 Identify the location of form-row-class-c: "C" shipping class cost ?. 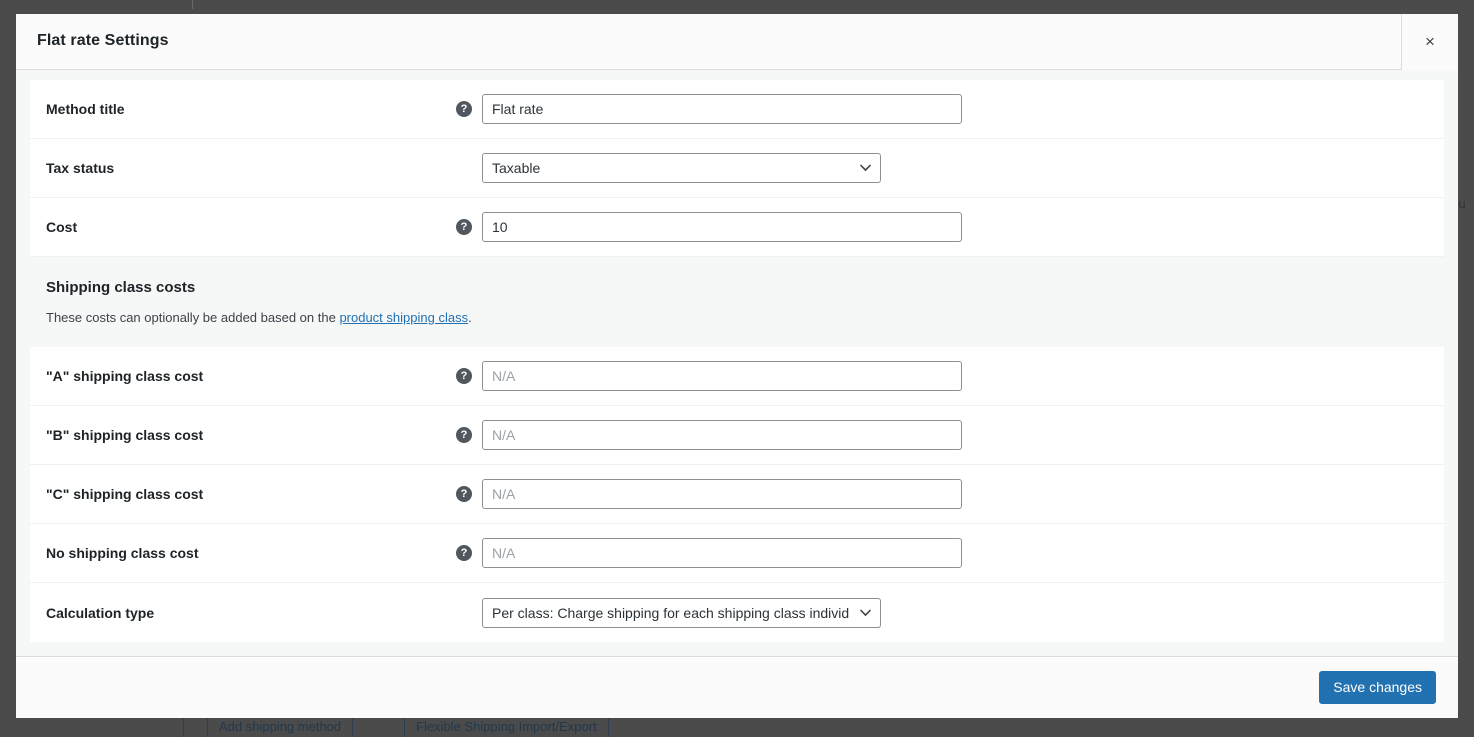
(737, 494).